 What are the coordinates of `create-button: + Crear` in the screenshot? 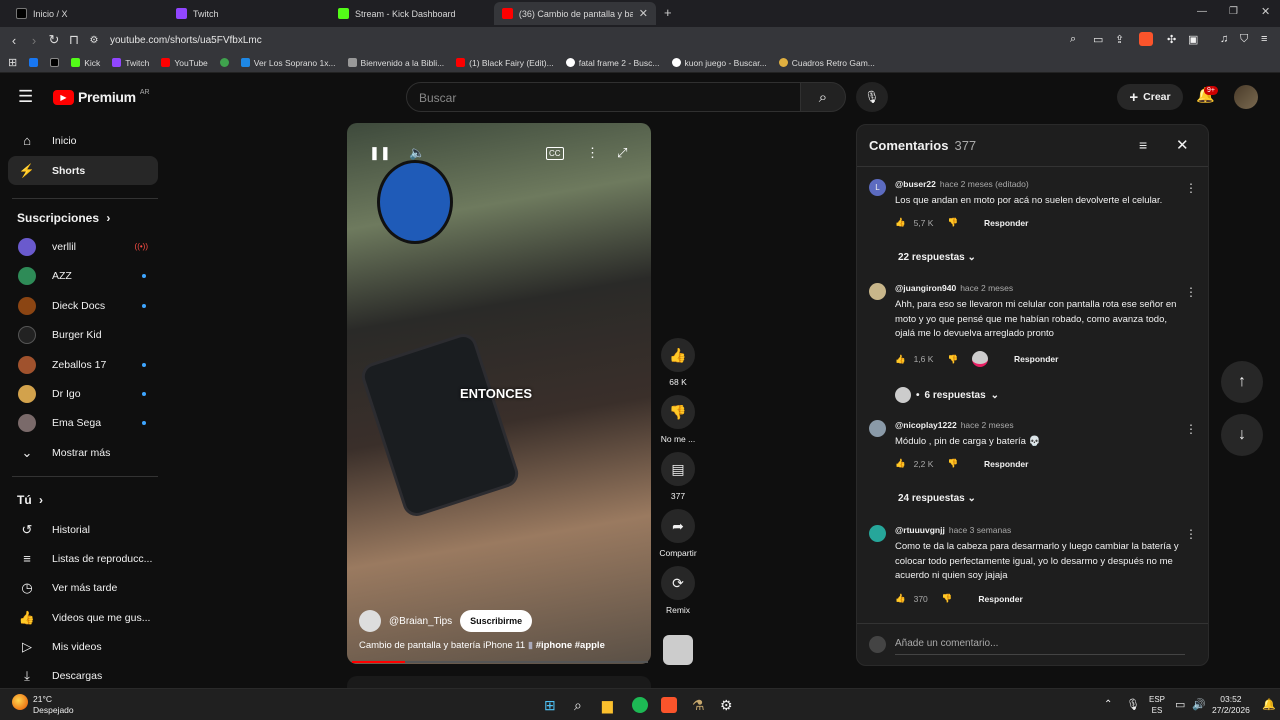 It's located at (1150, 97).